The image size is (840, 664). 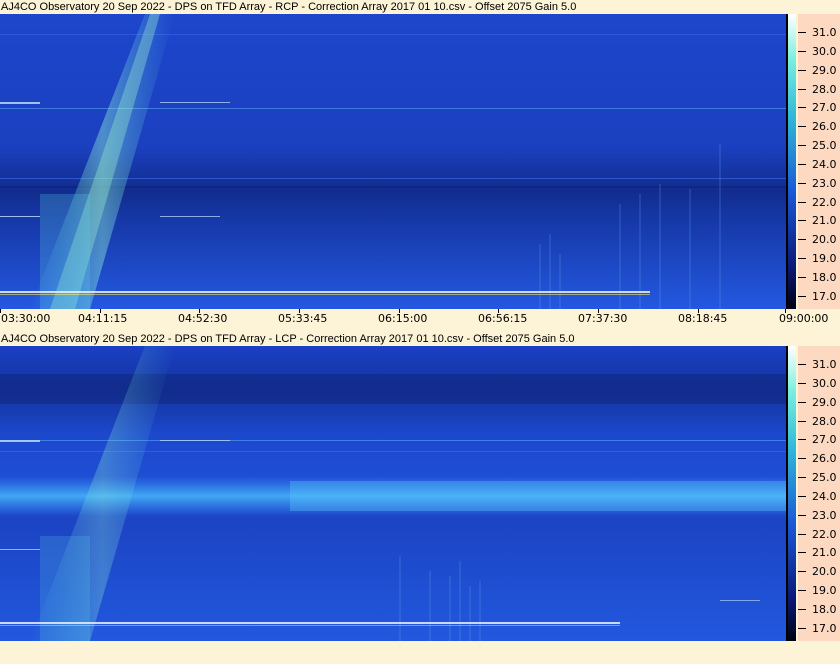 What do you see at coordinates (824, 145) in the screenshot?
I see `rcp-freq-25: 25.0` at bounding box center [824, 145].